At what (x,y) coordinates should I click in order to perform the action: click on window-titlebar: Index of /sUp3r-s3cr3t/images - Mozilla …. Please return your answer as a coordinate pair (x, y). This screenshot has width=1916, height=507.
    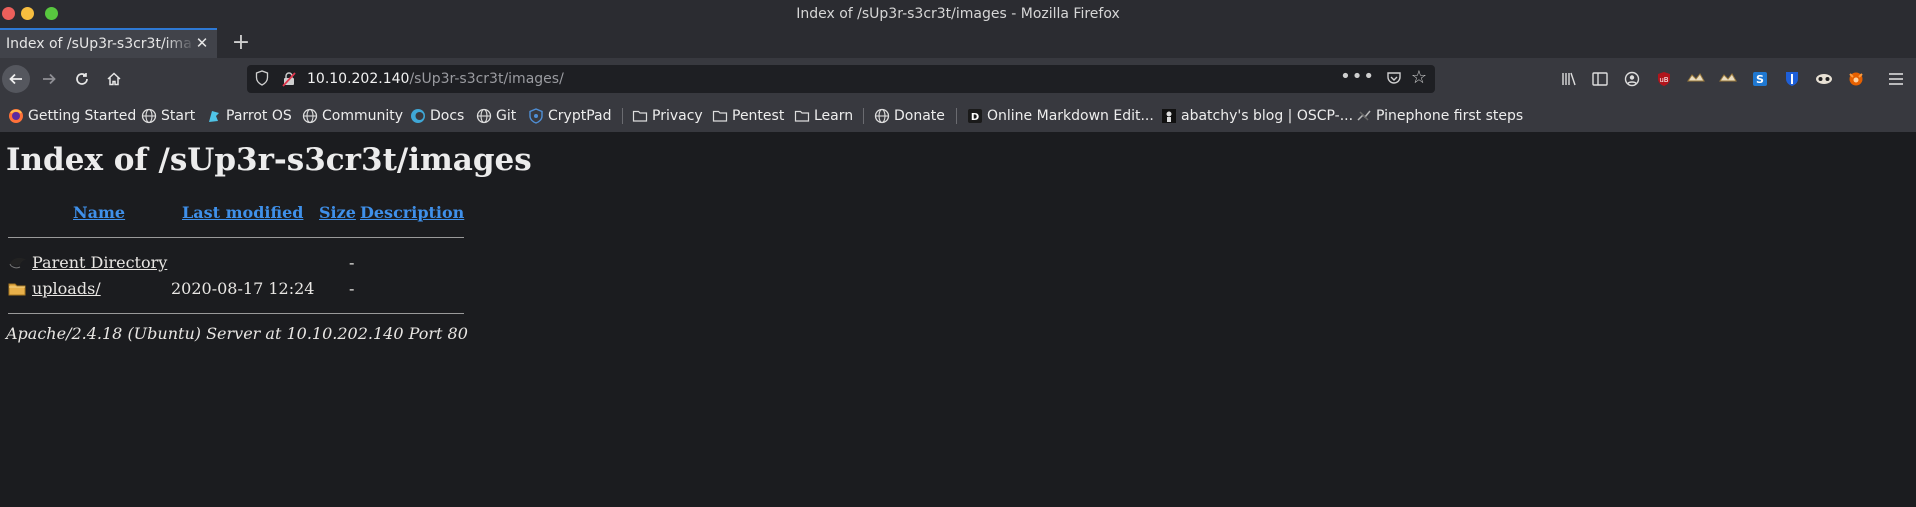
    Looking at the image, I should click on (958, 14).